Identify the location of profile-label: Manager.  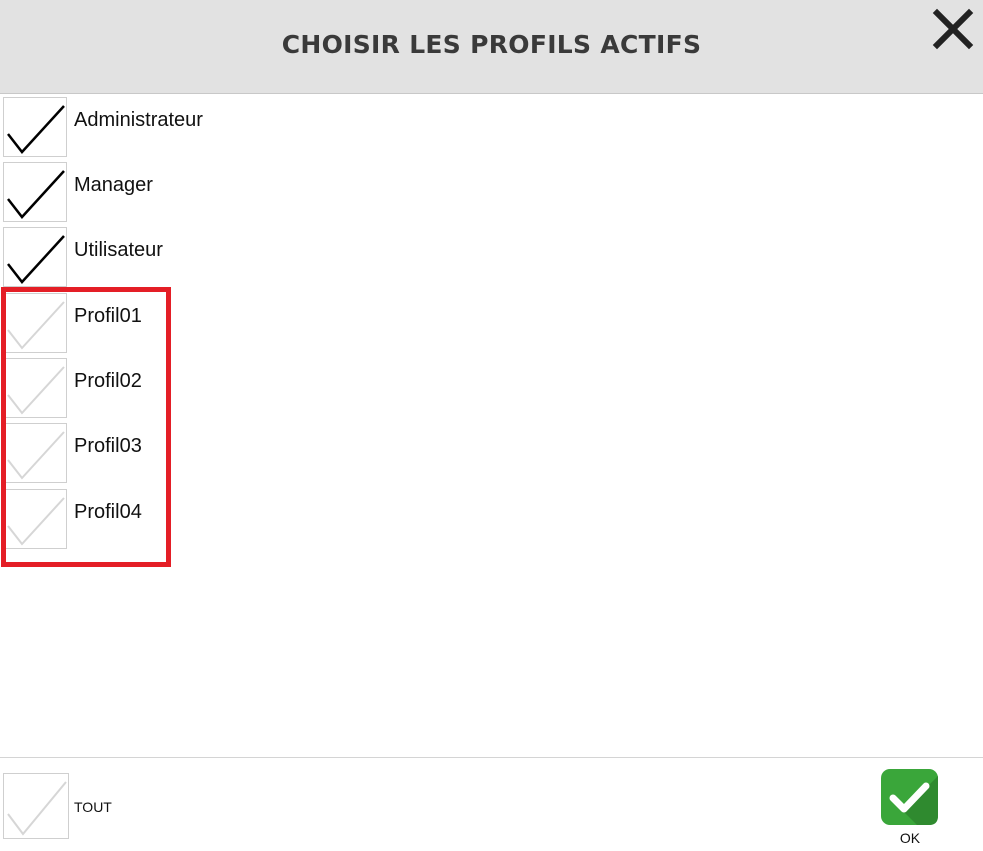
(113, 185).